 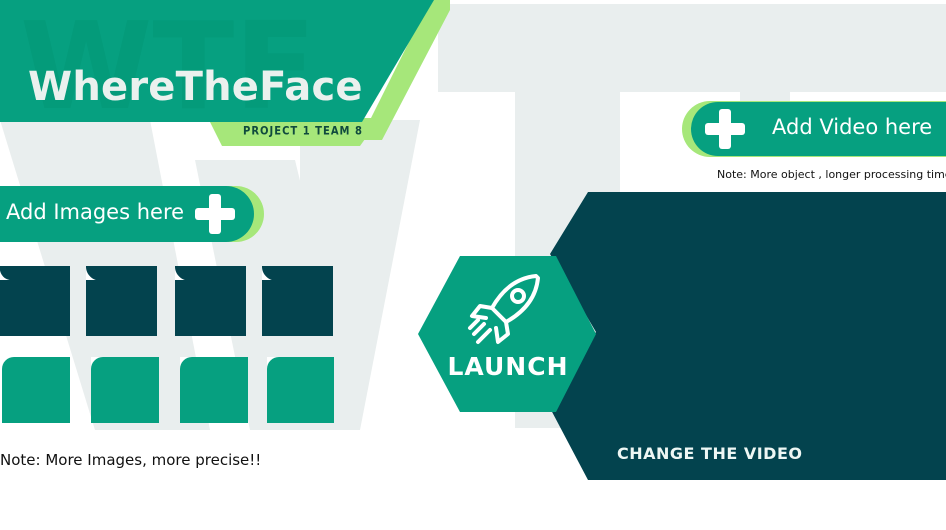 I want to click on app-title: WhereTheFace, so click(x=195, y=87).